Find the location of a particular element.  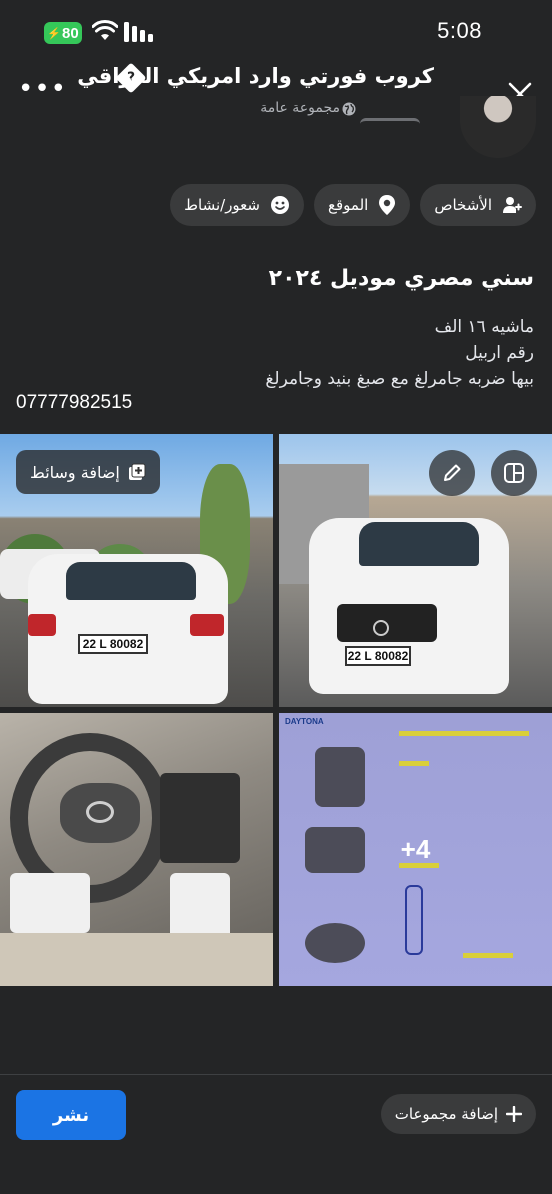

chip-people-label: الأشخاص is located at coordinates (463, 205).